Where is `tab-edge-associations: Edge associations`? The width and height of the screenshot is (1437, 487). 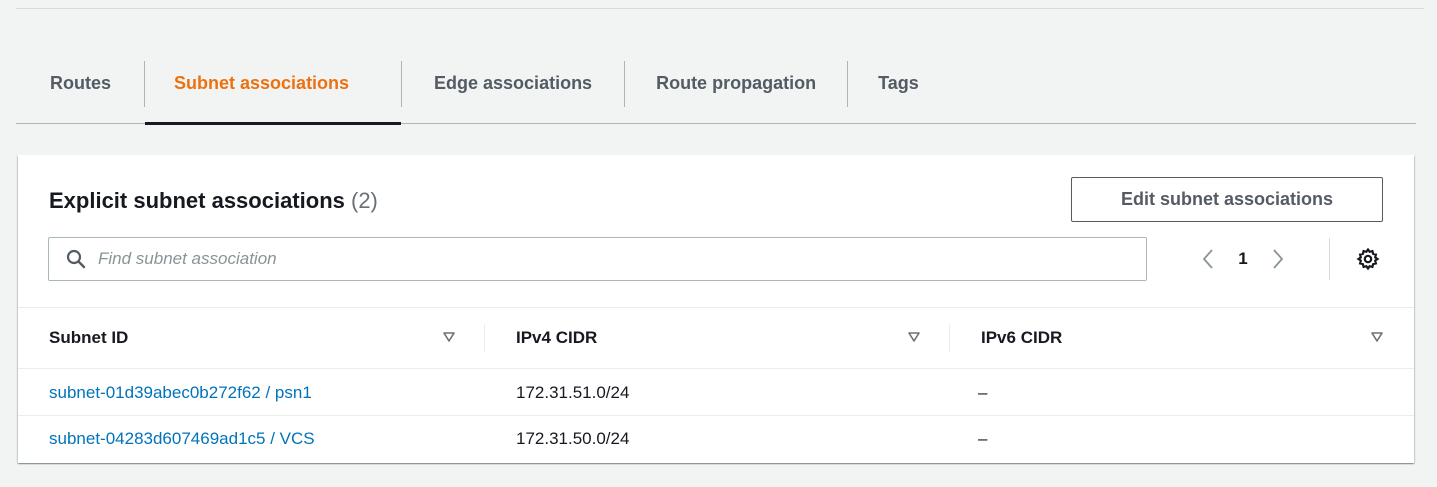
tab-edge-associations: Edge associations is located at coordinates (513, 84).